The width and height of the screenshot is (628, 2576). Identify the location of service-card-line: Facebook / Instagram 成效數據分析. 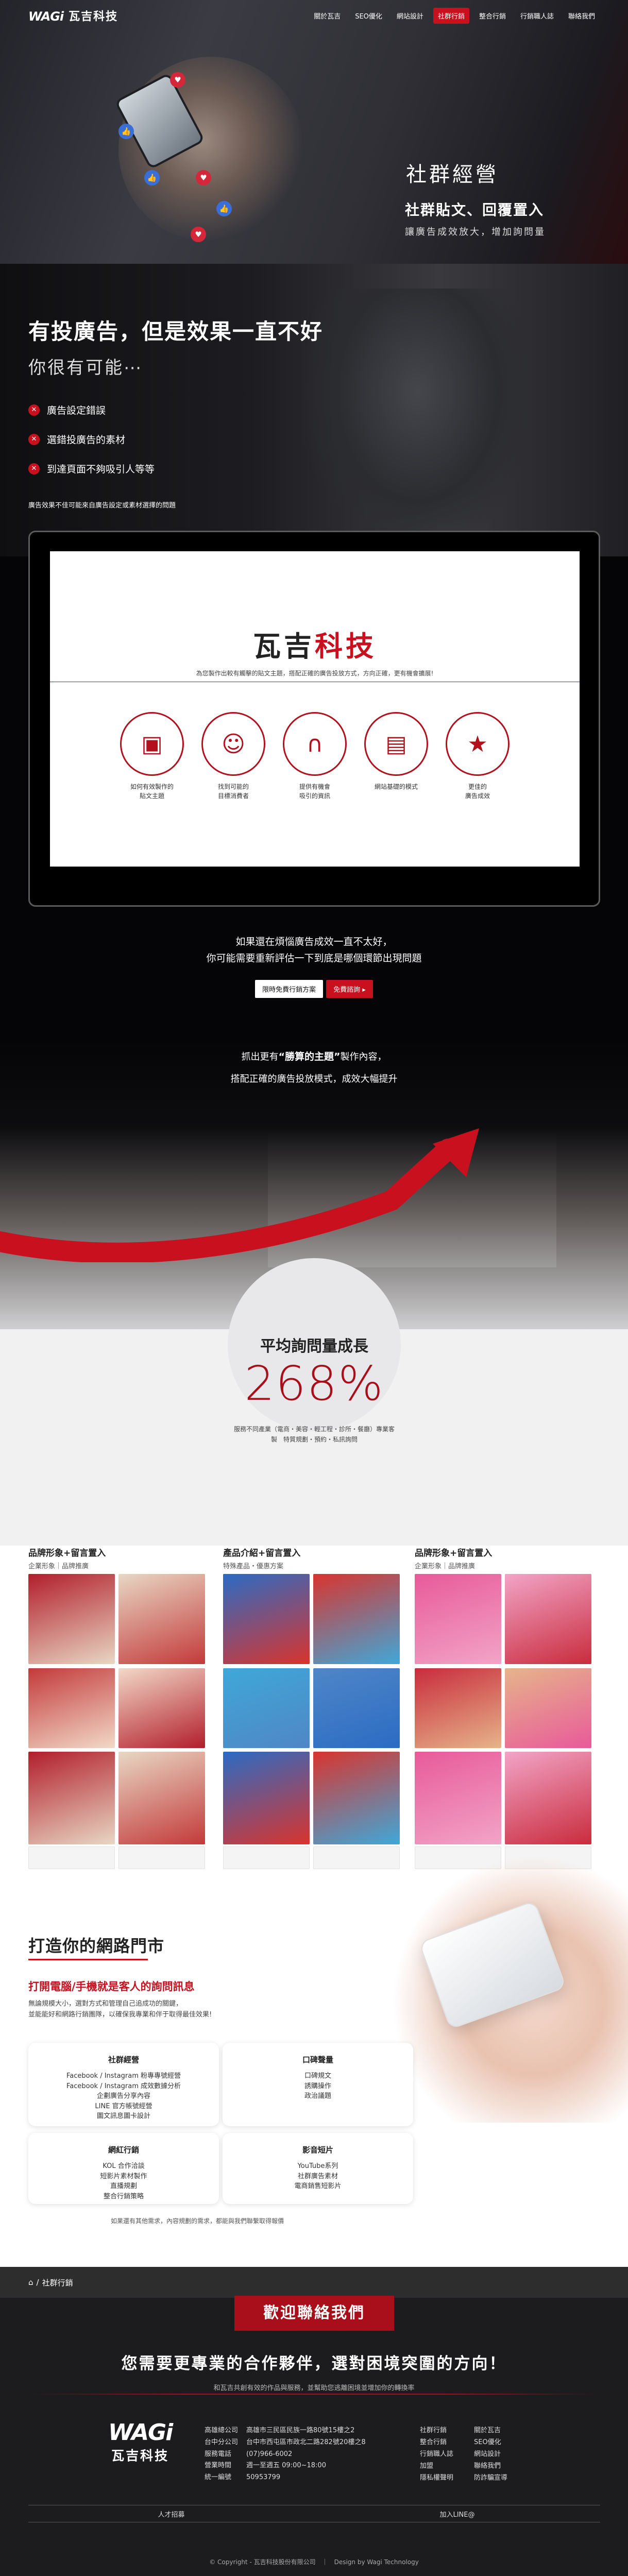
(123, 2086).